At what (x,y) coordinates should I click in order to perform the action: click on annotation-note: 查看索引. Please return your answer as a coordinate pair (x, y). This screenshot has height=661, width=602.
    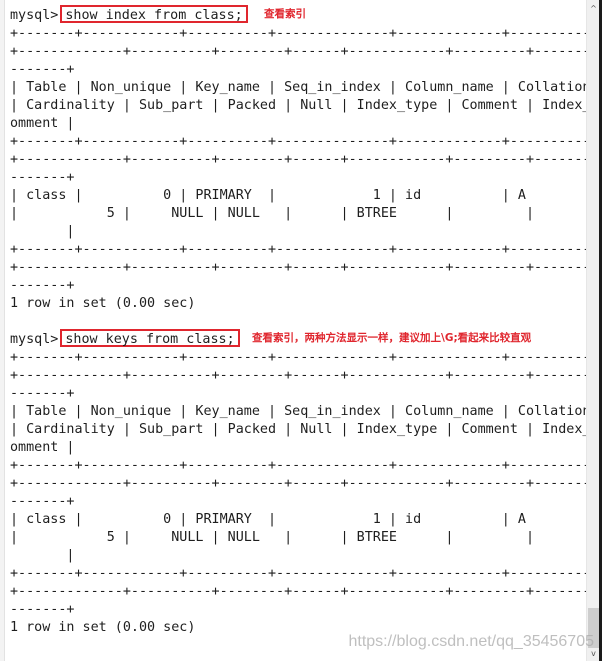
    Looking at the image, I should click on (285, 14).